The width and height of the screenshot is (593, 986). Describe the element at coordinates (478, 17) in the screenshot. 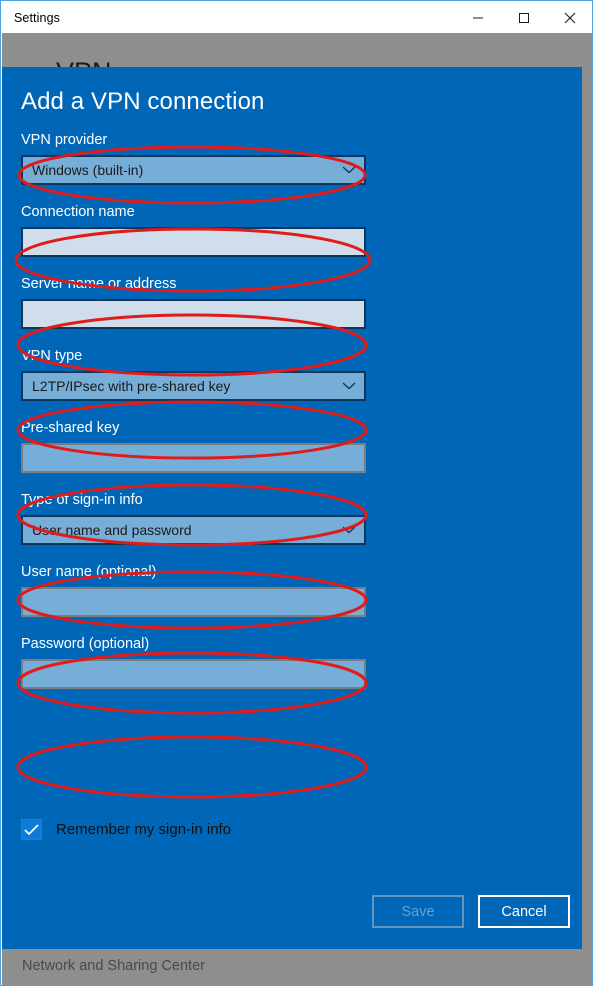

I see `minimize-button` at that location.